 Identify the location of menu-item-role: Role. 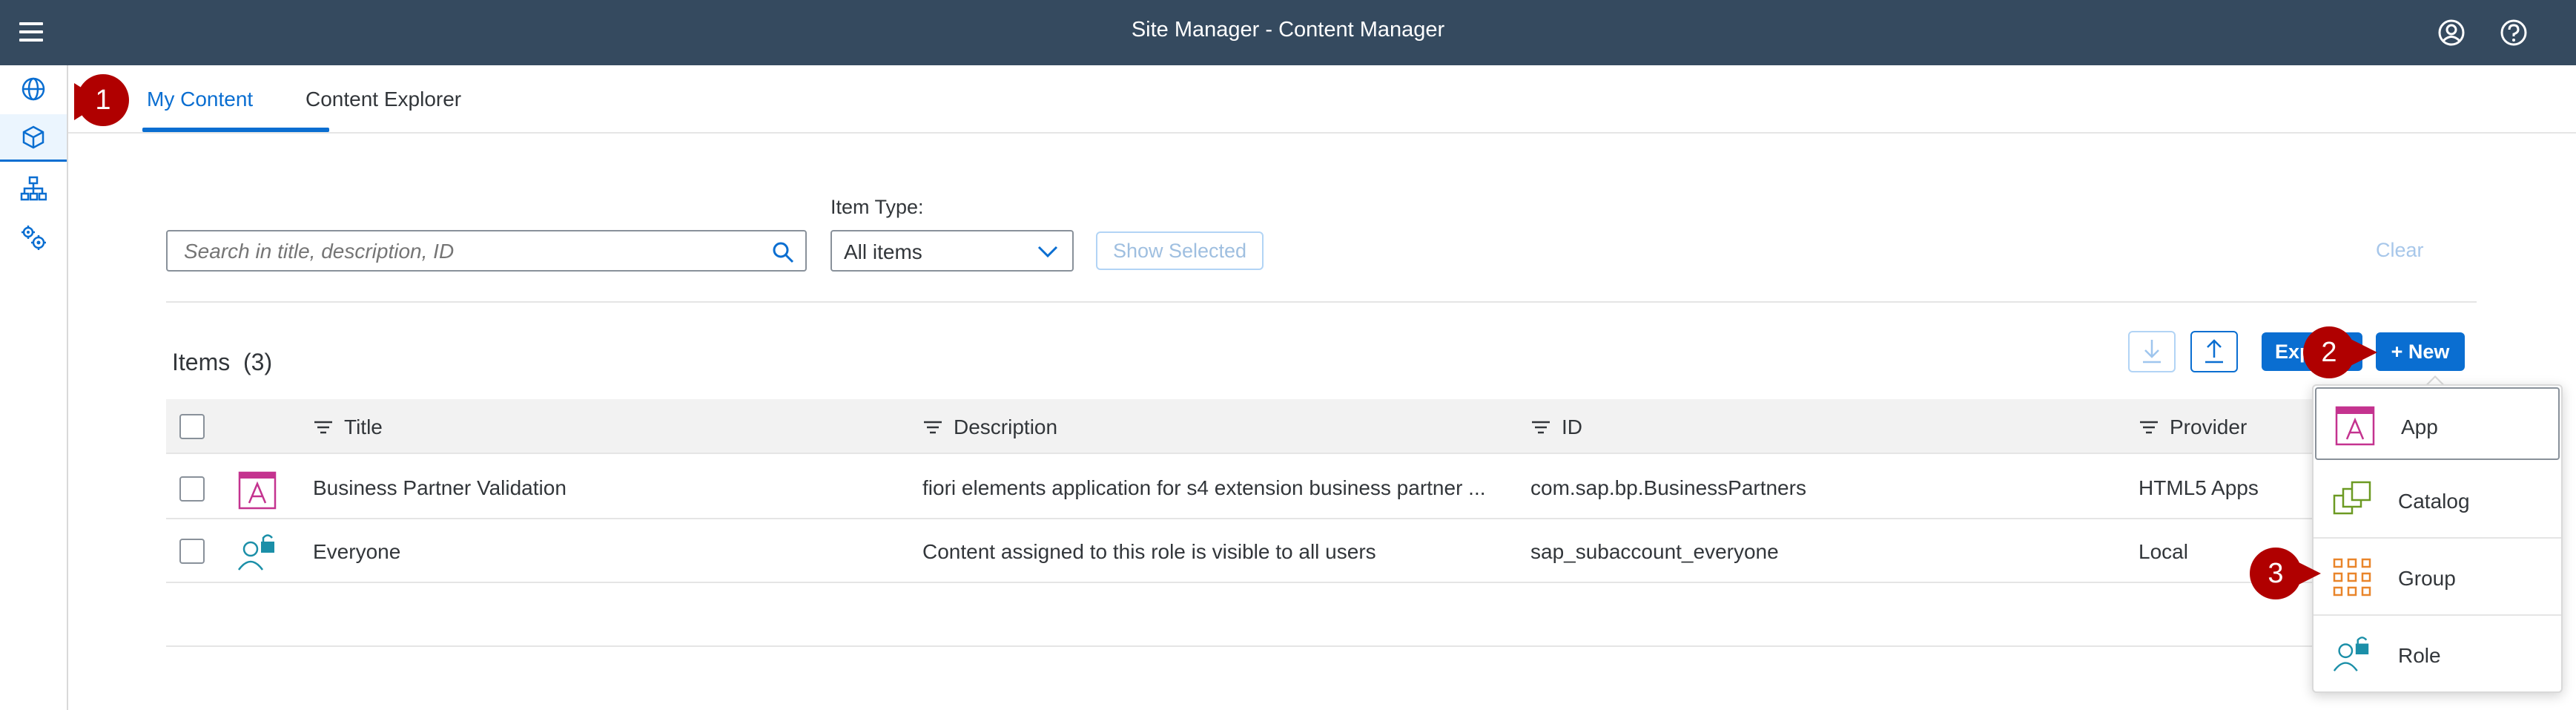
(2437, 655).